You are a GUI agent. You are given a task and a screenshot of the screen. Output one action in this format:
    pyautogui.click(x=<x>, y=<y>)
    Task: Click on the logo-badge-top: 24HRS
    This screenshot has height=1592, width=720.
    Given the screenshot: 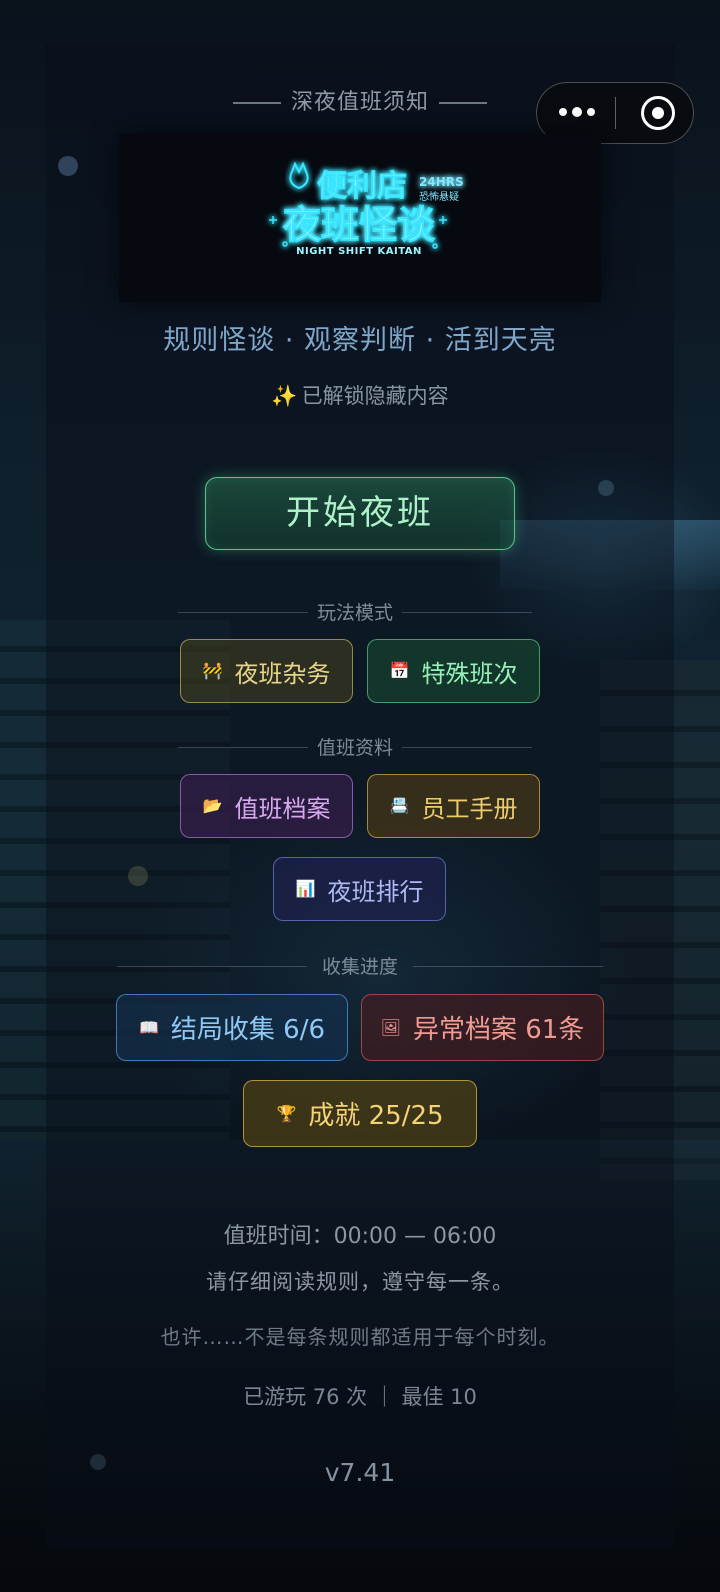 What is the action you would take?
    pyautogui.click(x=441, y=182)
    